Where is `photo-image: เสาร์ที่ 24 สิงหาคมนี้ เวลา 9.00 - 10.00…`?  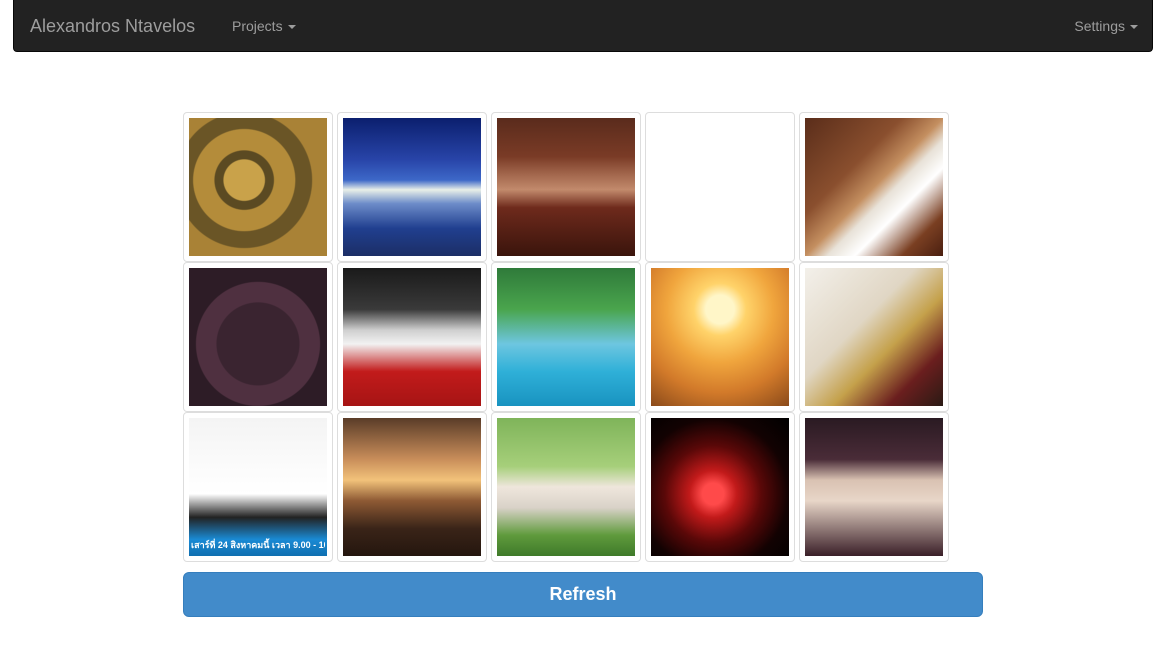 photo-image: เสาร์ที่ 24 สิงหาคมนี้ เวลา 9.00 - 10.00… is located at coordinates (258, 487).